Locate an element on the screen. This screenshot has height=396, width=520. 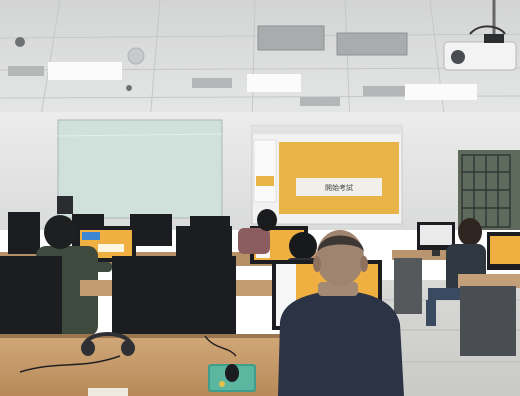
projected-start-button-label: 開始考試 is located at coordinates (339, 187).